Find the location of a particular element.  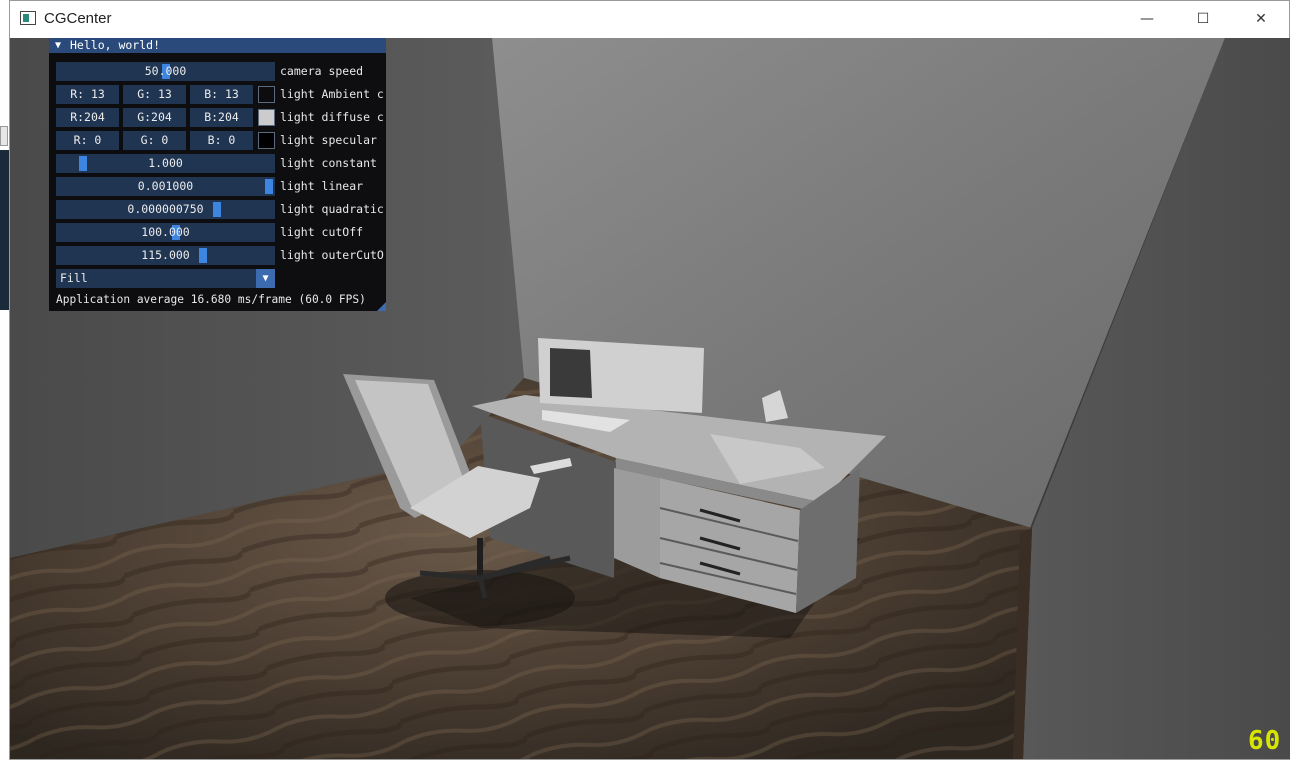

desktop-window-edge-dark is located at coordinates (4, 230).